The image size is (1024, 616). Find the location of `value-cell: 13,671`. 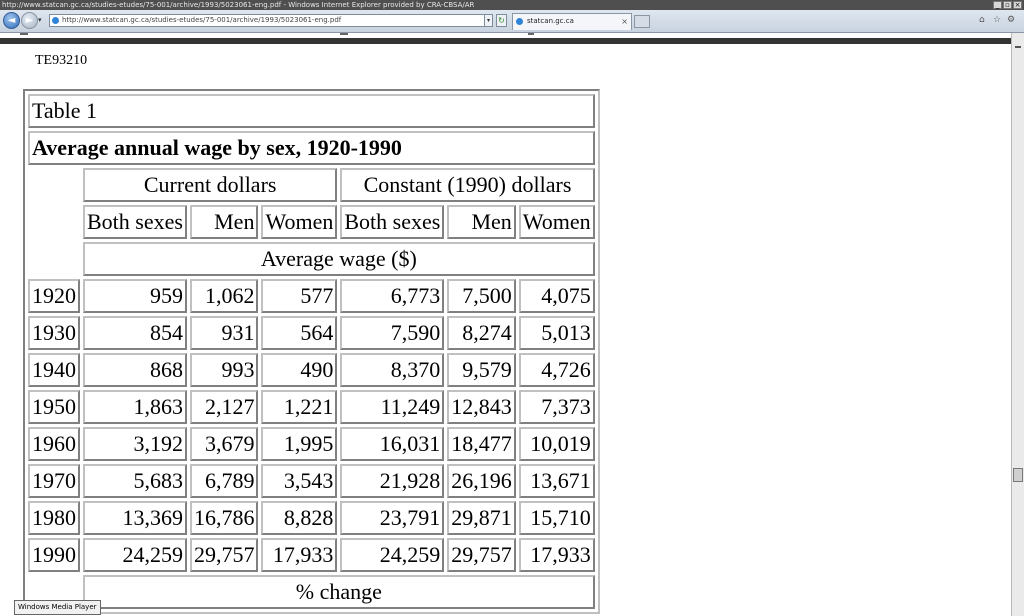

value-cell: 13,671 is located at coordinates (556, 481).